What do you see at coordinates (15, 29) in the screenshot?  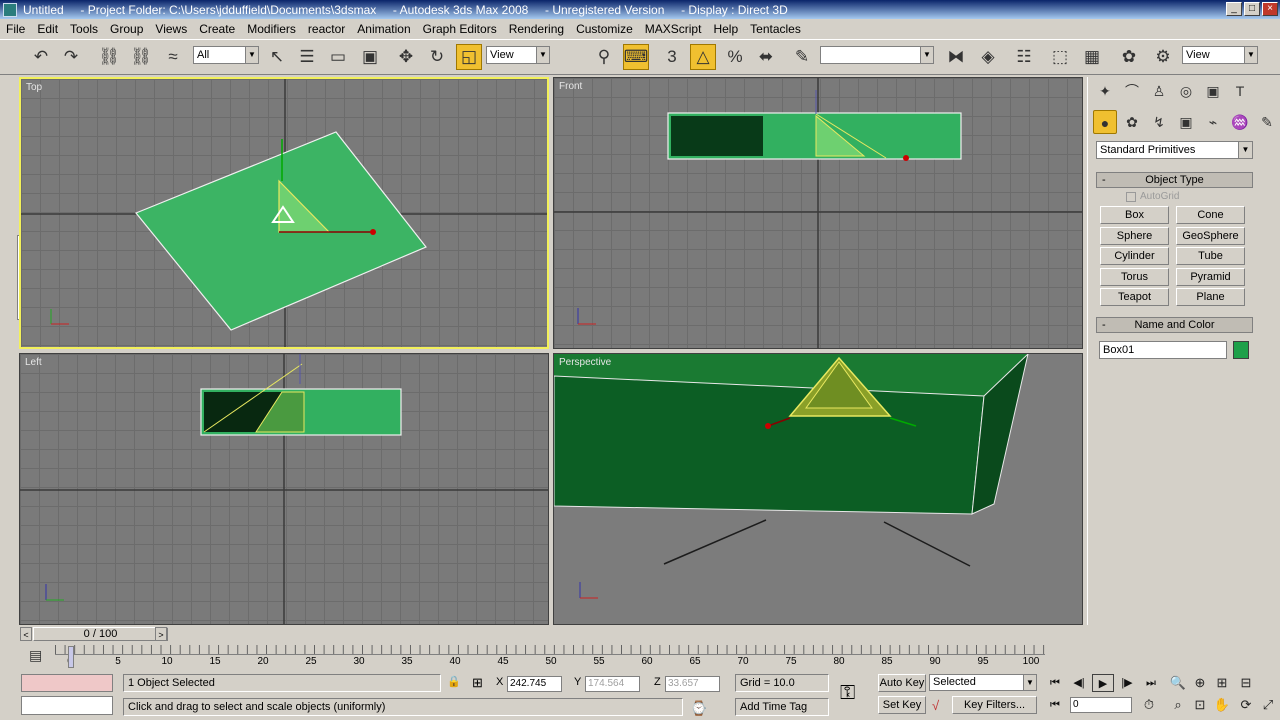 I see `menu-file: File` at bounding box center [15, 29].